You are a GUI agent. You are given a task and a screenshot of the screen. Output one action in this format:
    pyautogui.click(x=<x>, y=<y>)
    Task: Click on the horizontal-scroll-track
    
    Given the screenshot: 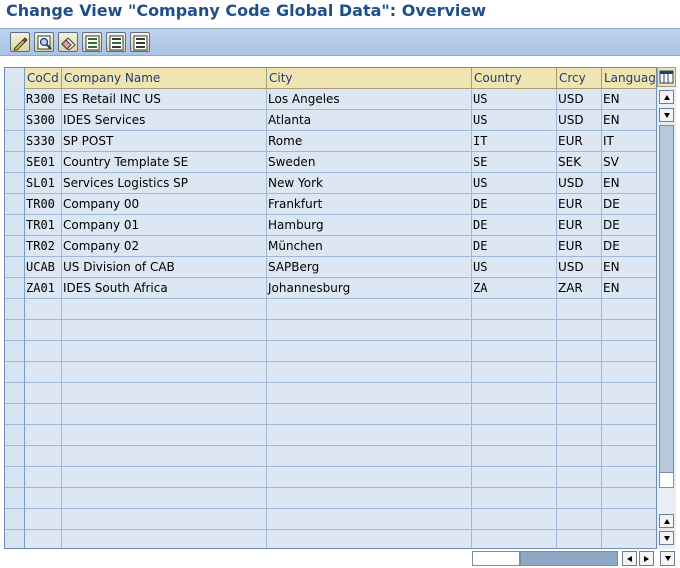 What is the action you would take?
    pyautogui.click(x=496, y=558)
    